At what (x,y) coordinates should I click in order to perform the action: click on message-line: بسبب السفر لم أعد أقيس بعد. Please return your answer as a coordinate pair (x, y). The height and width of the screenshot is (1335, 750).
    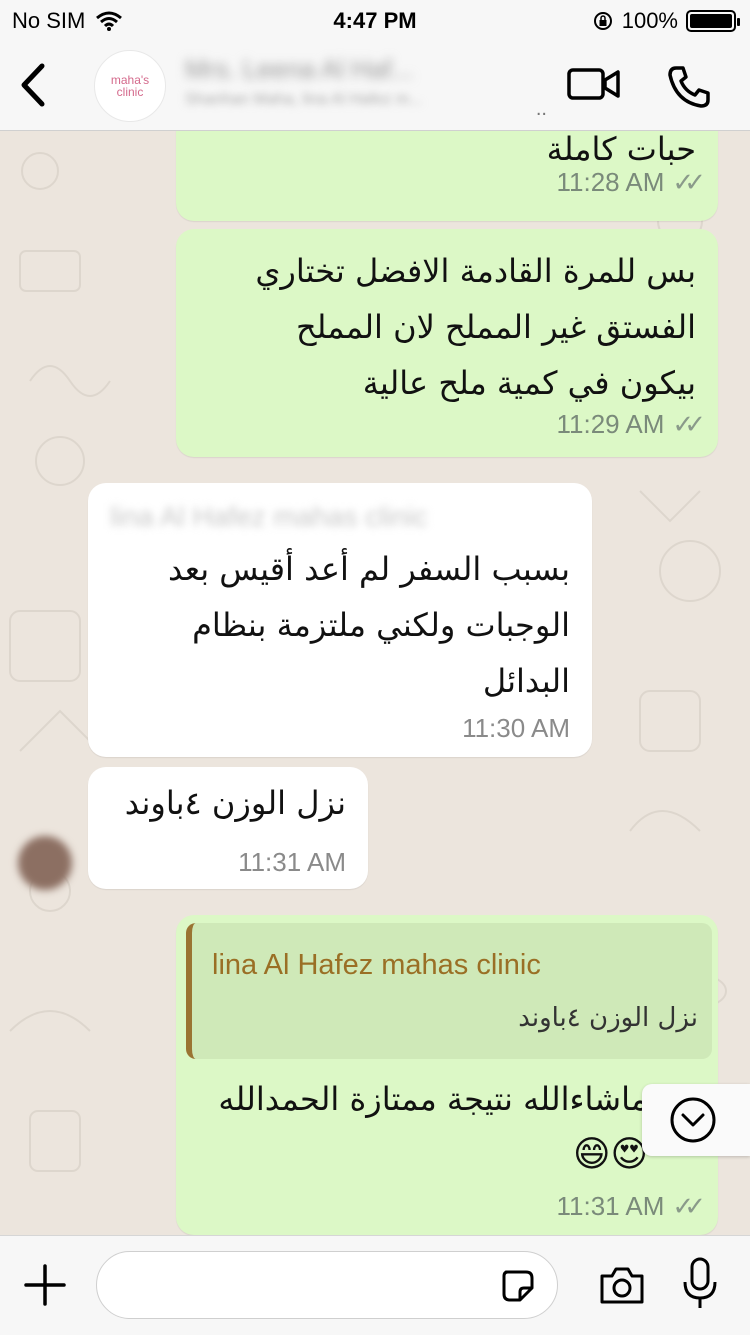
    Looking at the image, I should click on (368, 569).